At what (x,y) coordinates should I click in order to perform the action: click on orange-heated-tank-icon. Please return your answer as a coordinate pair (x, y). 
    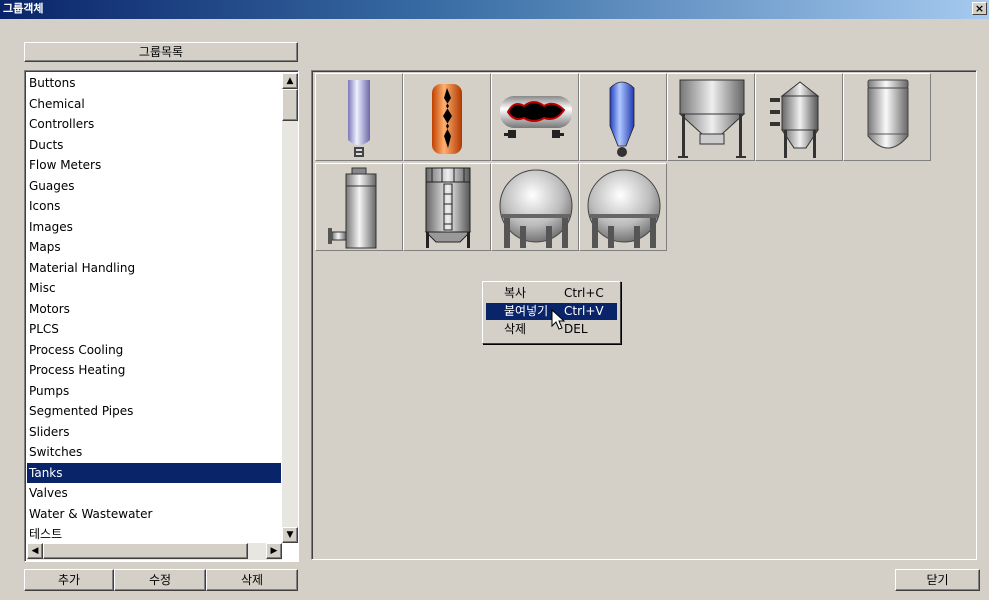
    Looking at the image, I should click on (447, 119).